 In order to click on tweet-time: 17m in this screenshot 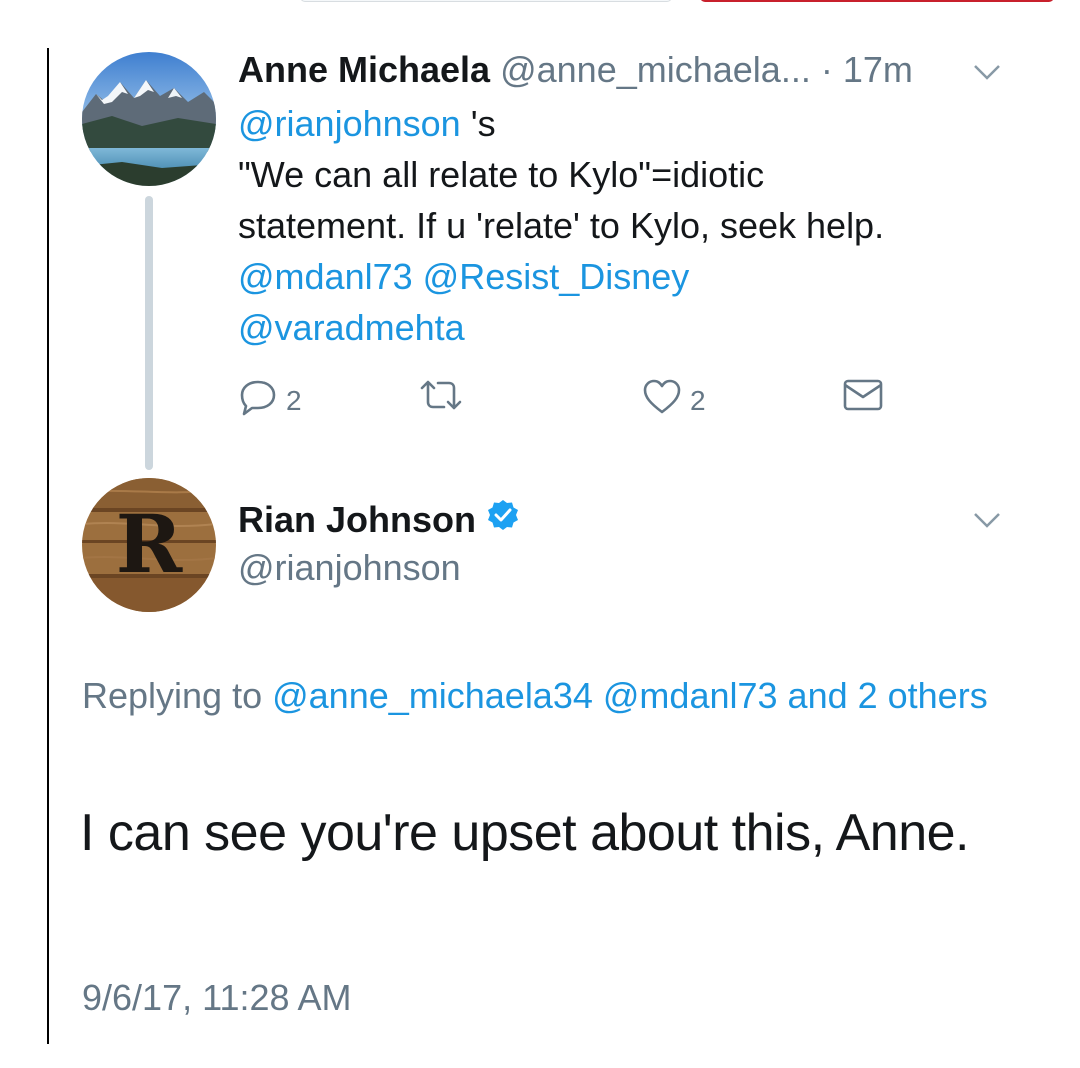, I will do `click(878, 69)`.